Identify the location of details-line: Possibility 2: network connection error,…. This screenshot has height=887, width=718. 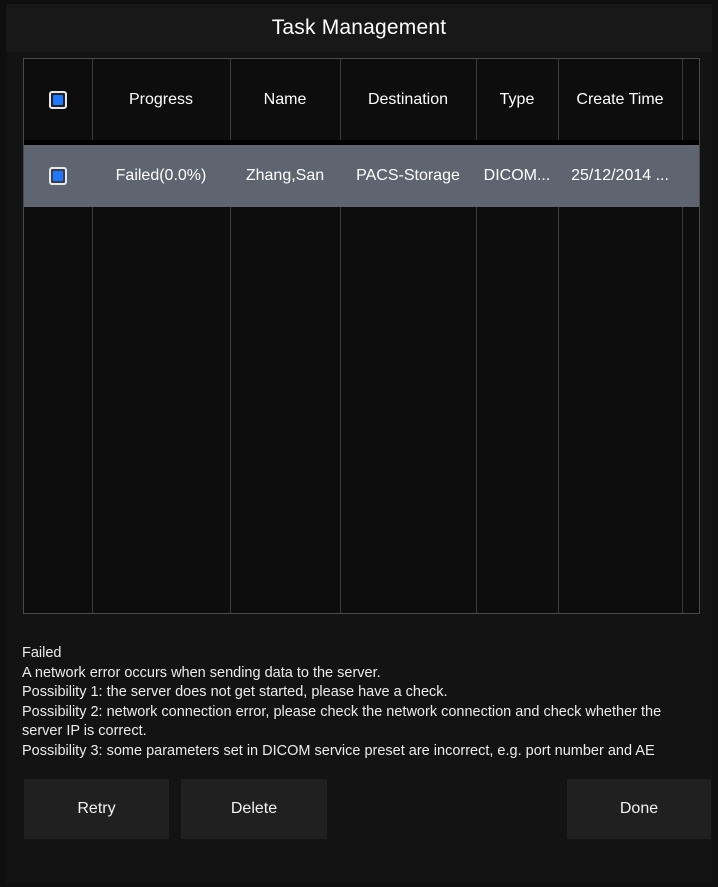
(342, 721).